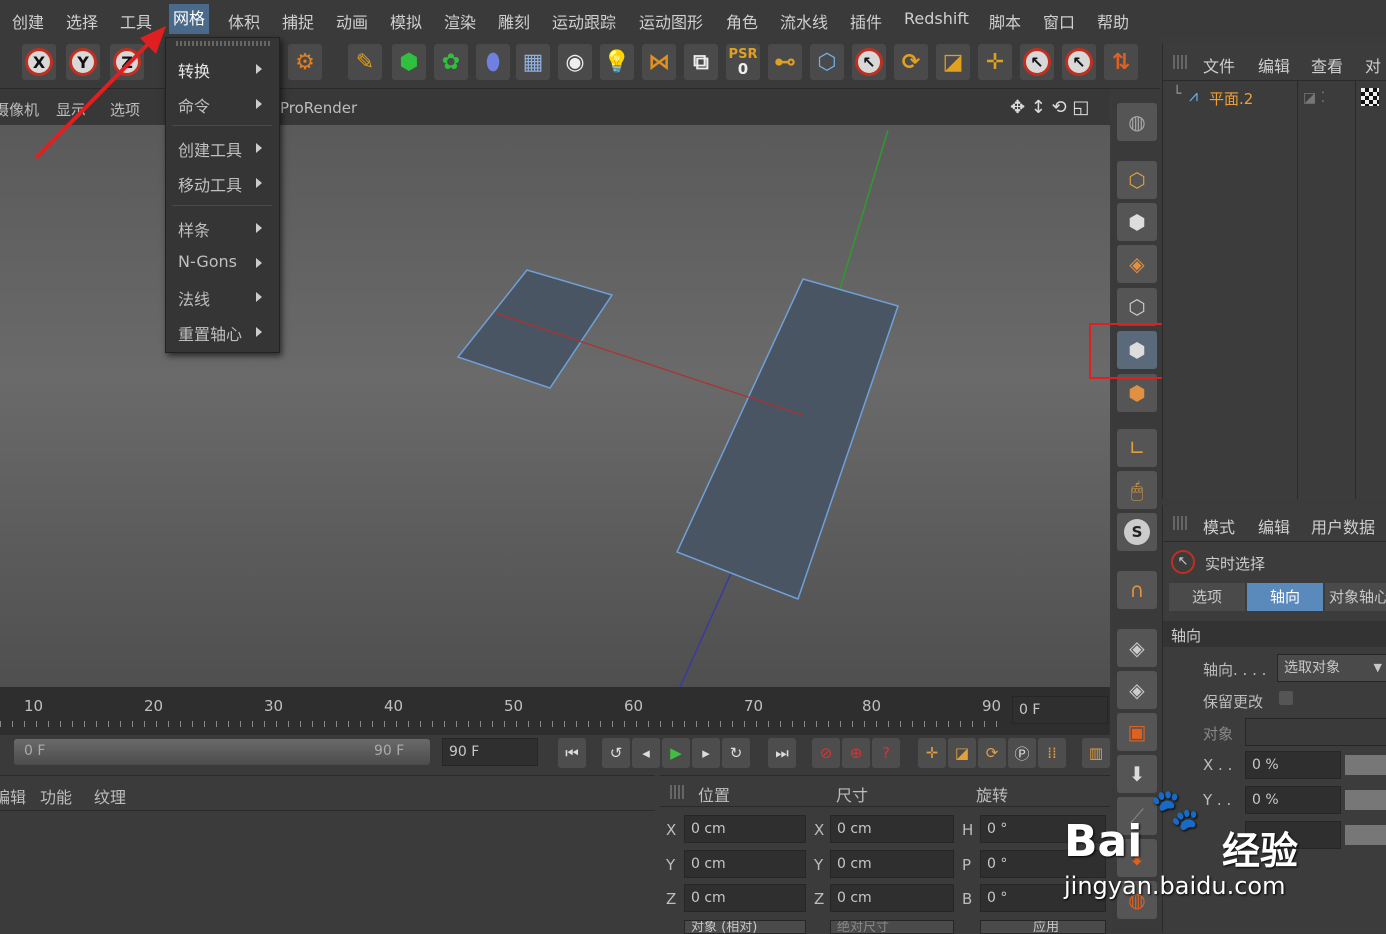 Image resolution: width=1386 pixels, height=934 pixels. What do you see at coordinates (210, 149) in the screenshot?
I see `dropdown-item-create-tools: 创建工具` at bounding box center [210, 149].